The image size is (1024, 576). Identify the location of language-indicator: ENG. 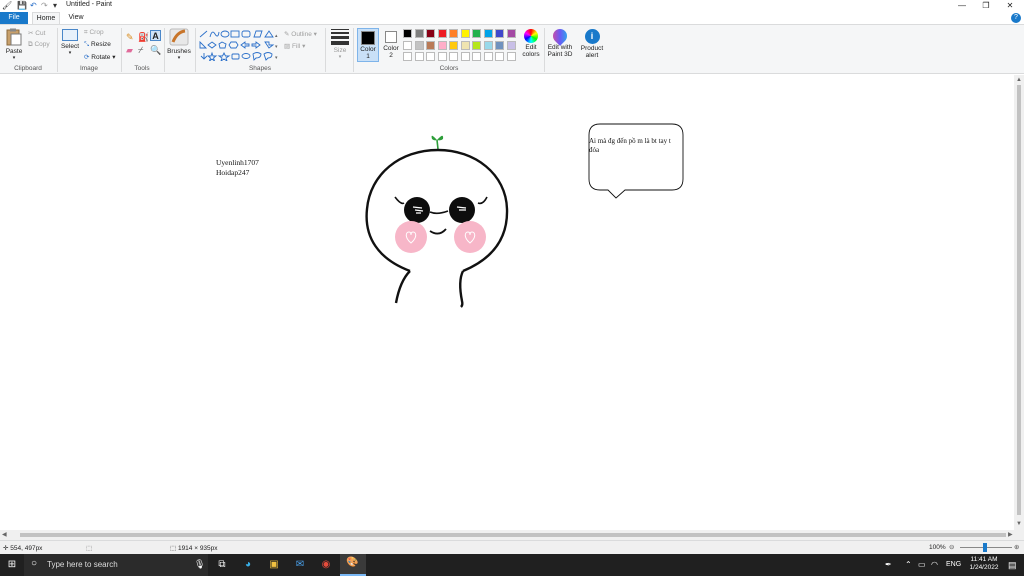
(953, 564).